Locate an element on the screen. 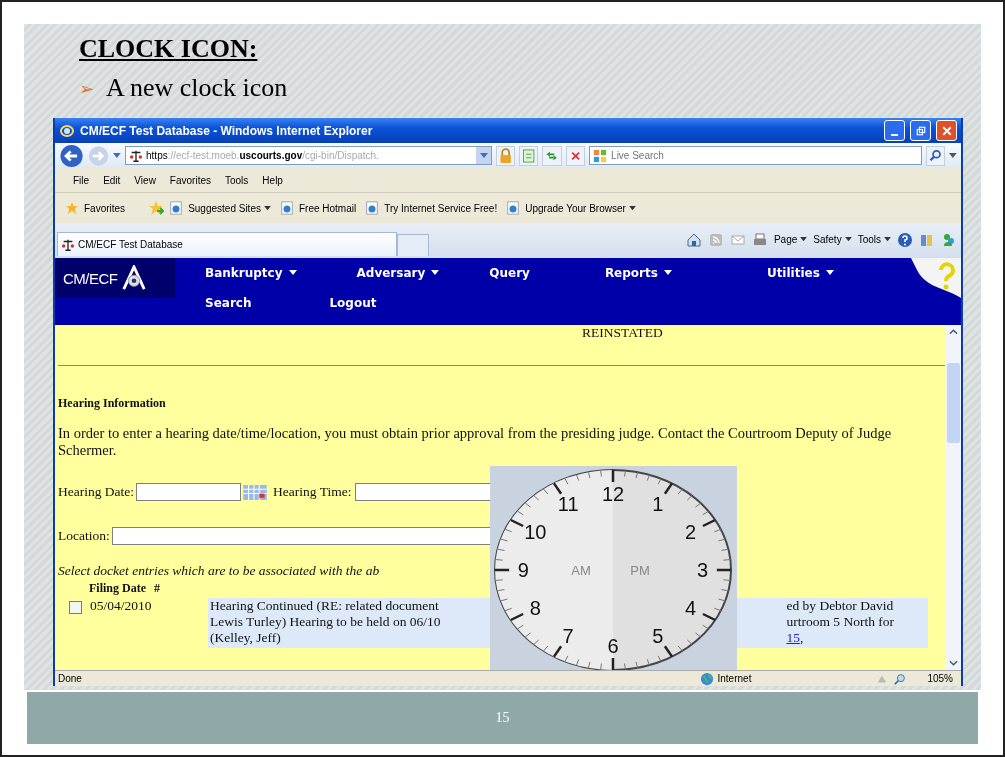 The width and height of the screenshot is (1005, 757). favorites-link: Try Internet Service Free! is located at coordinates (441, 208).